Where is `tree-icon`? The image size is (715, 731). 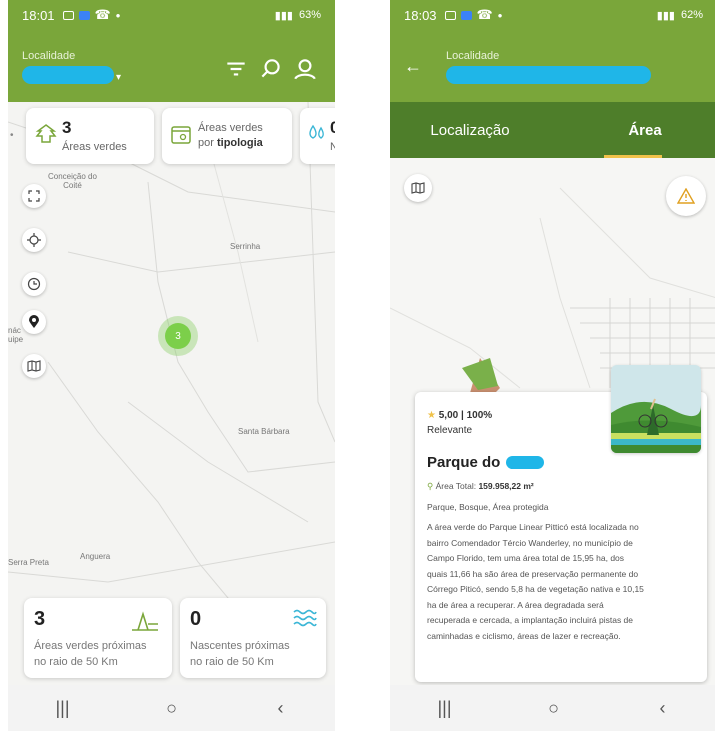 tree-icon is located at coordinates (46, 133).